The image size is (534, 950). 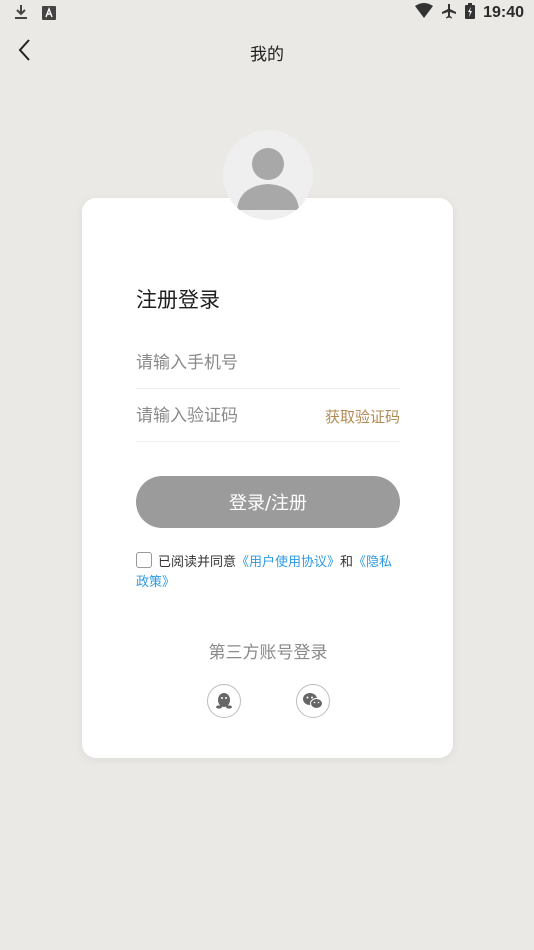 What do you see at coordinates (21, 14) in the screenshot?
I see `download-icon` at bounding box center [21, 14].